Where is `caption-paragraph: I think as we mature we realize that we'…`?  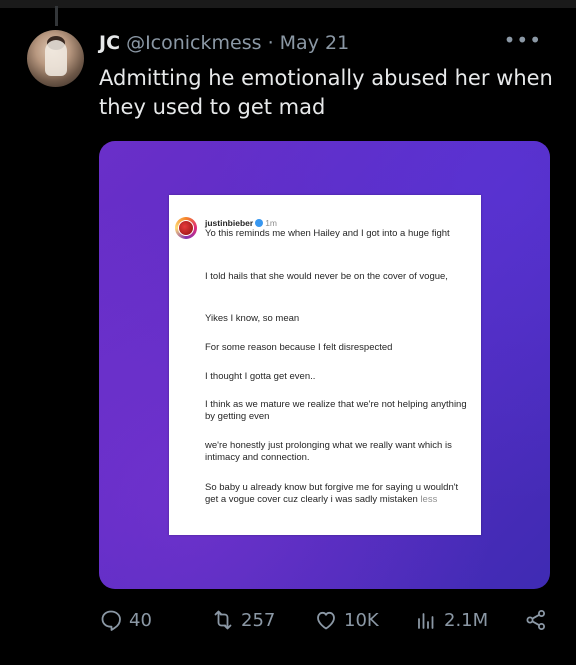
caption-paragraph: I think as we mature we realize that we'… is located at coordinates (336, 410).